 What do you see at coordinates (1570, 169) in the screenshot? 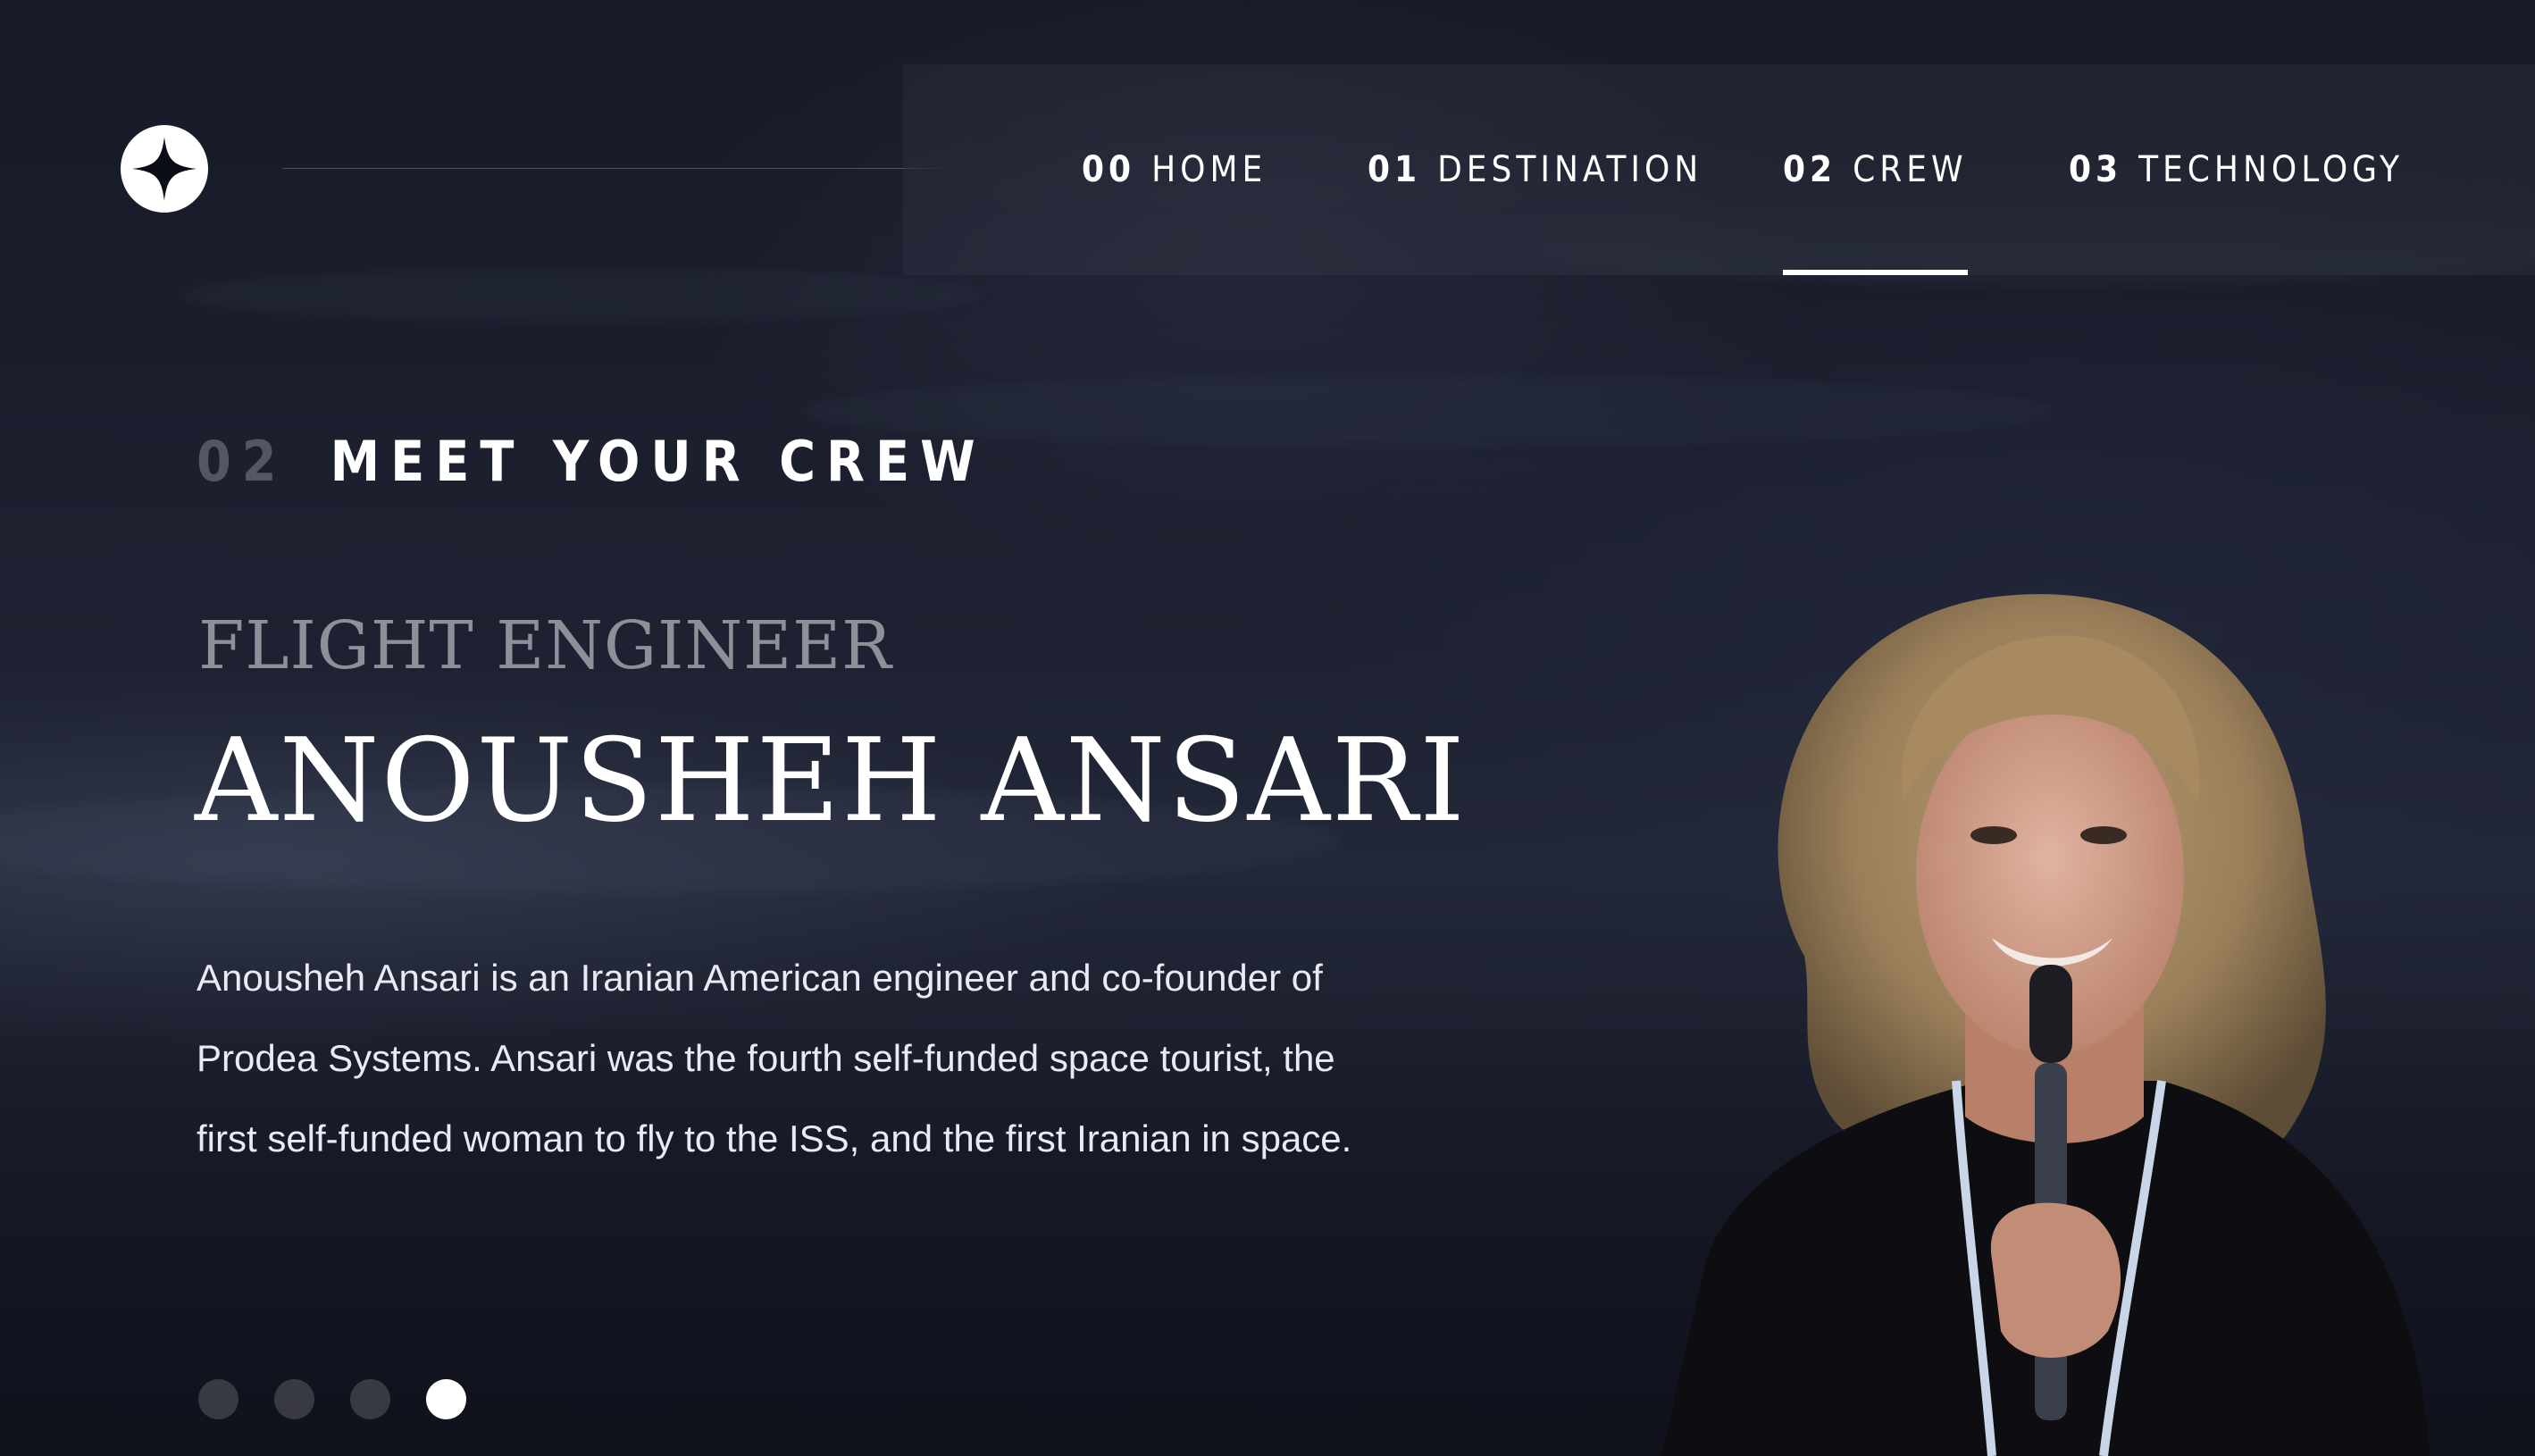
I see `nav-item-label: DESTINATION` at bounding box center [1570, 169].